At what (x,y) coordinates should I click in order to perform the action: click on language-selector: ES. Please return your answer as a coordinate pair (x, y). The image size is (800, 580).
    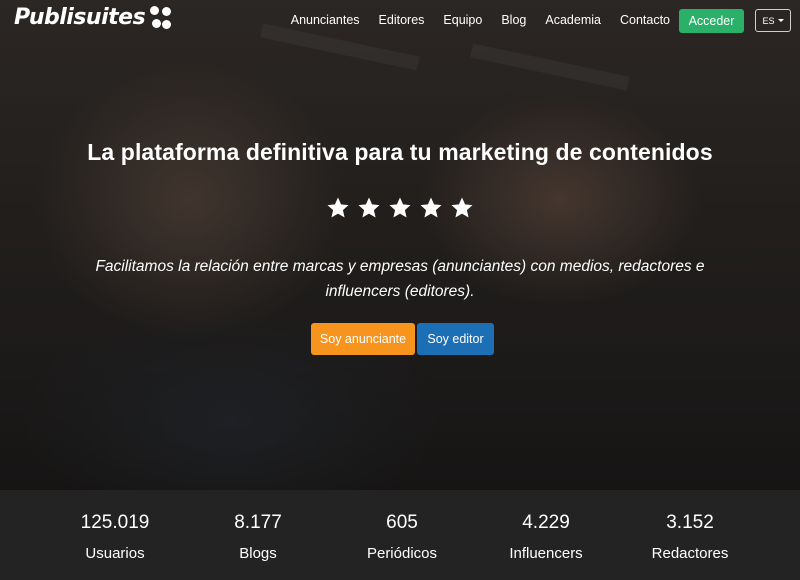
    Looking at the image, I should click on (773, 20).